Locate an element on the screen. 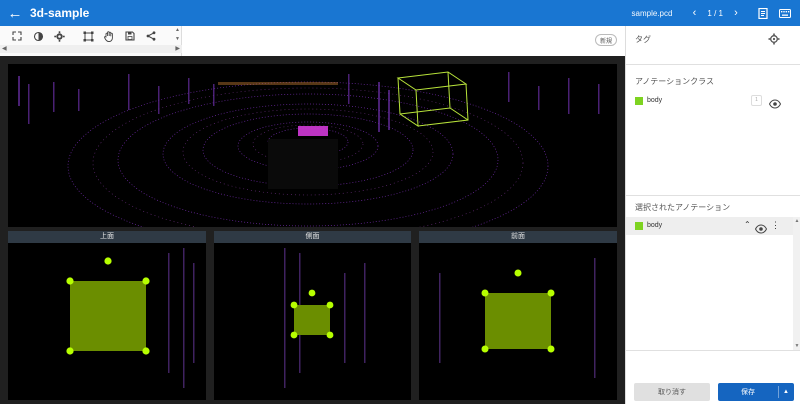 Image resolution: width=800 pixels, height=404 pixels. hand-tool-button is located at coordinates (109, 36).